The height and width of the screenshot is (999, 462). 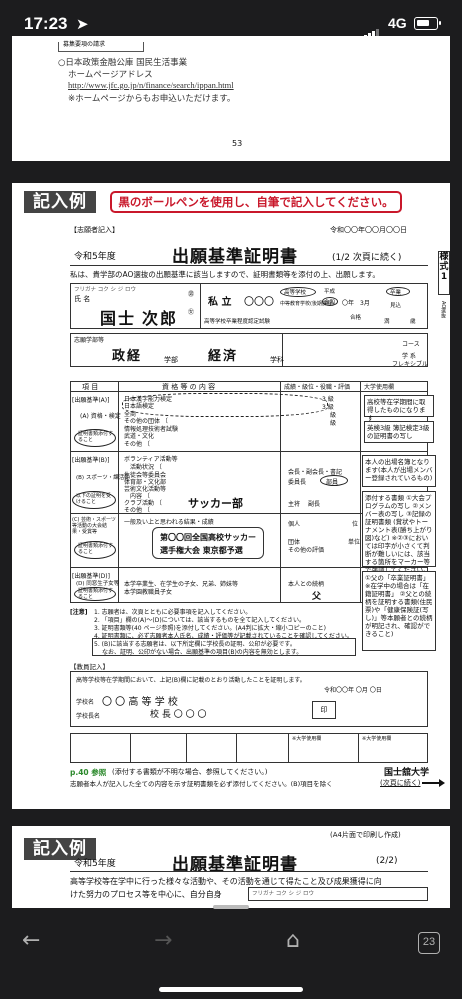 I want to click on location-arrow-icon: ➤, so click(x=82, y=24).